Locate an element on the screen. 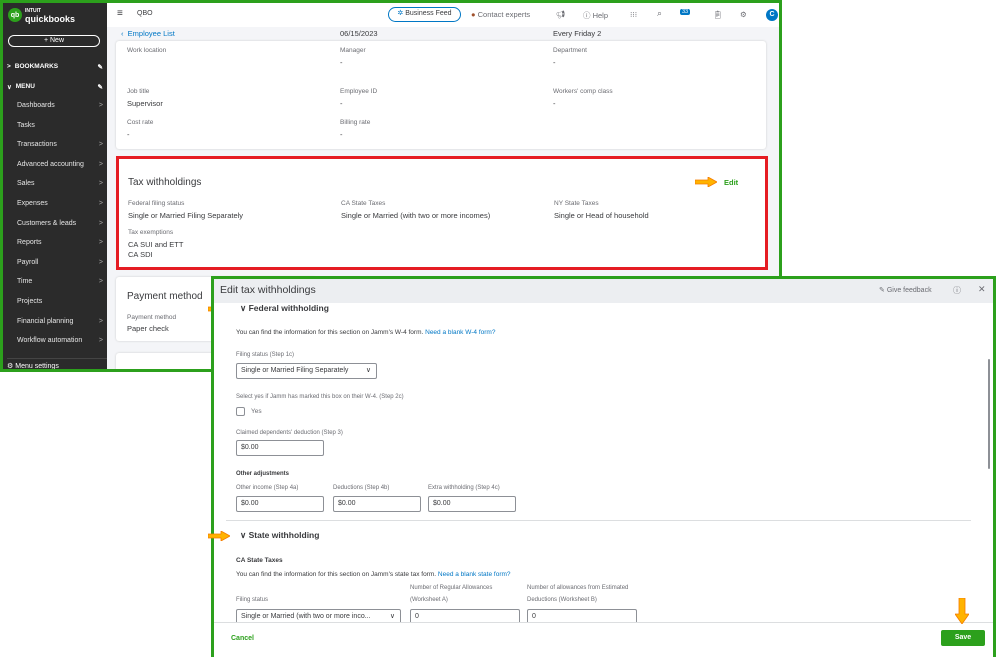 The image size is (998, 658). sidebar-item-label: Expenses is located at coordinates (32, 203).